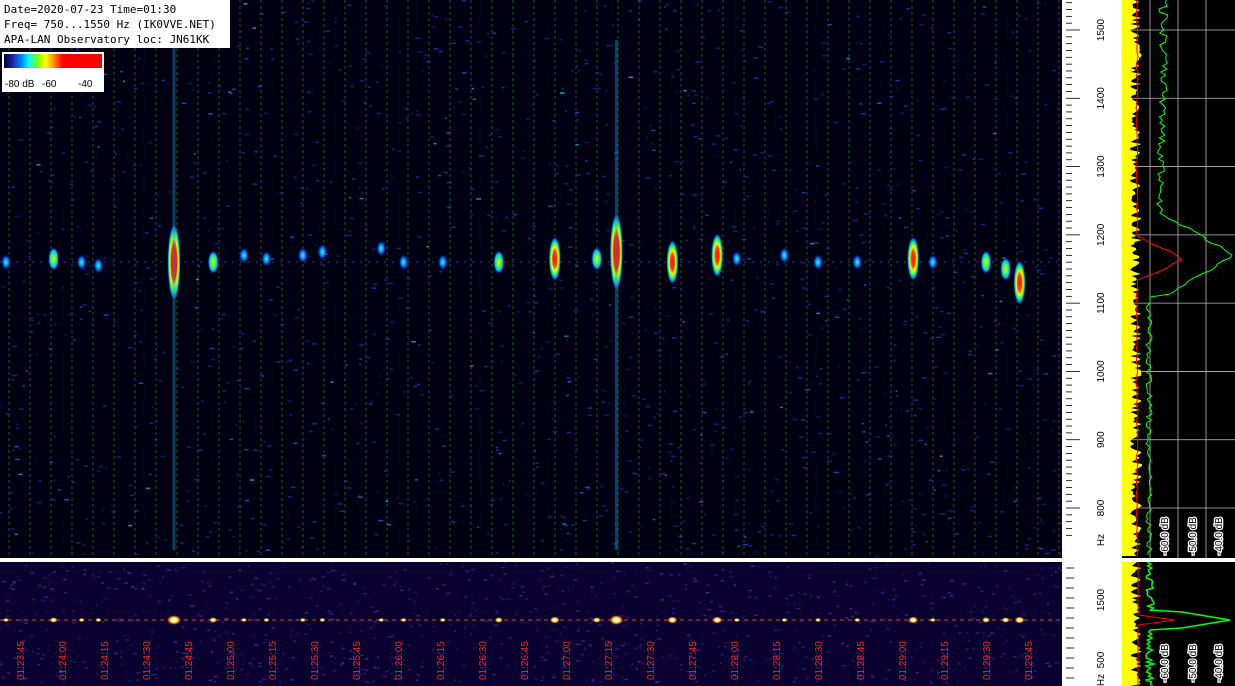 The image size is (1235, 686). Describe the element at coordinates (861, 660) in the screenshot. I see `time-label: 01:28:45` at that location.